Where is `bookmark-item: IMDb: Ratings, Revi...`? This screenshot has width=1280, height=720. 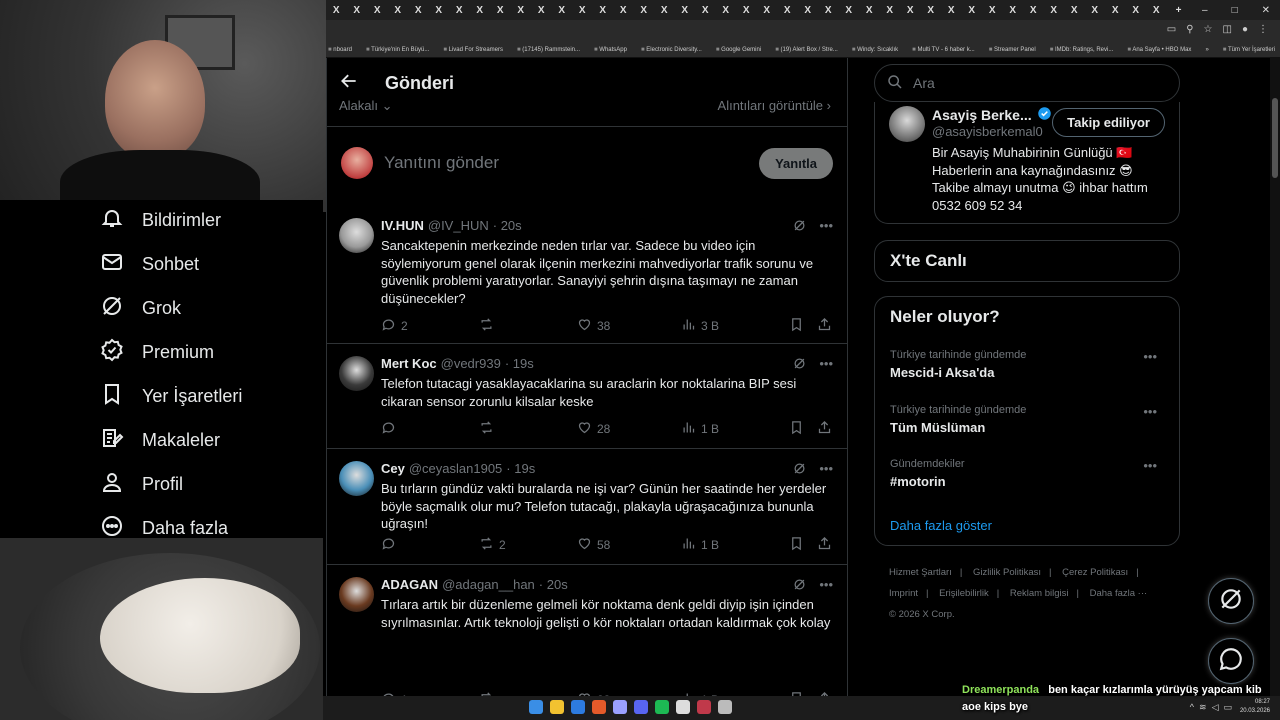 bookmark-item: IMDb: Ratings, Revi... is located at coordinates (1081, 50).